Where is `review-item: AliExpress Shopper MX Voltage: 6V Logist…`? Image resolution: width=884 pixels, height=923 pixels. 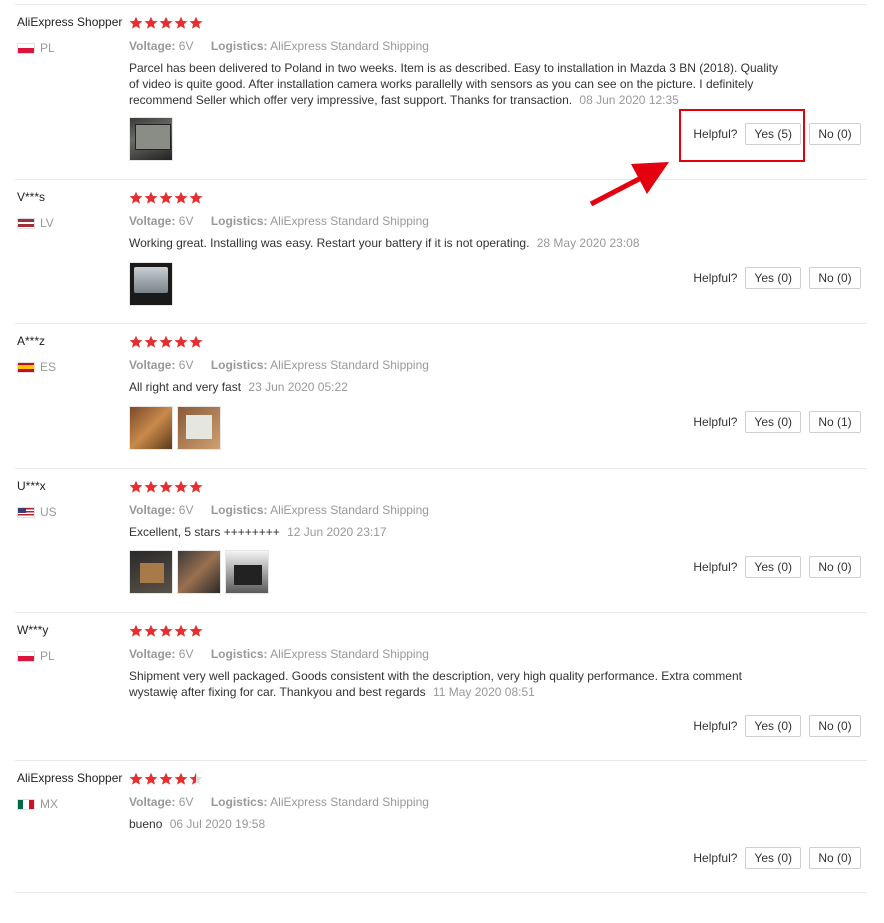 review-item: AliExpress Shopper MX Voltage: 6V Logist… is located at coordinates (441, 827).